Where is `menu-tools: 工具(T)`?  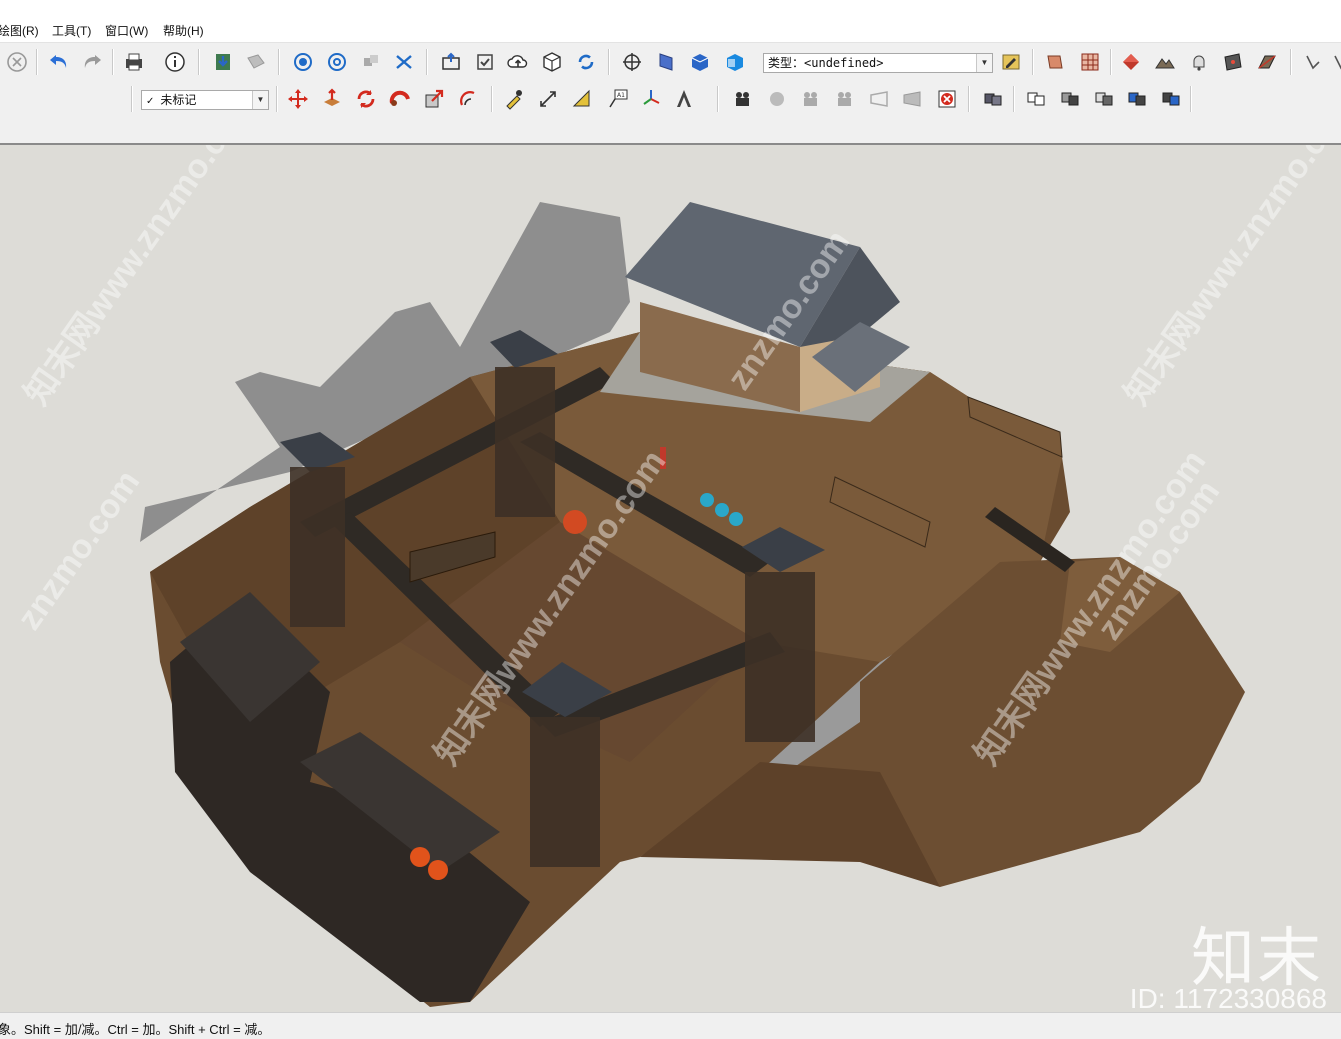
menu-tools: 工具(T) is located at coordinates (71, 31).